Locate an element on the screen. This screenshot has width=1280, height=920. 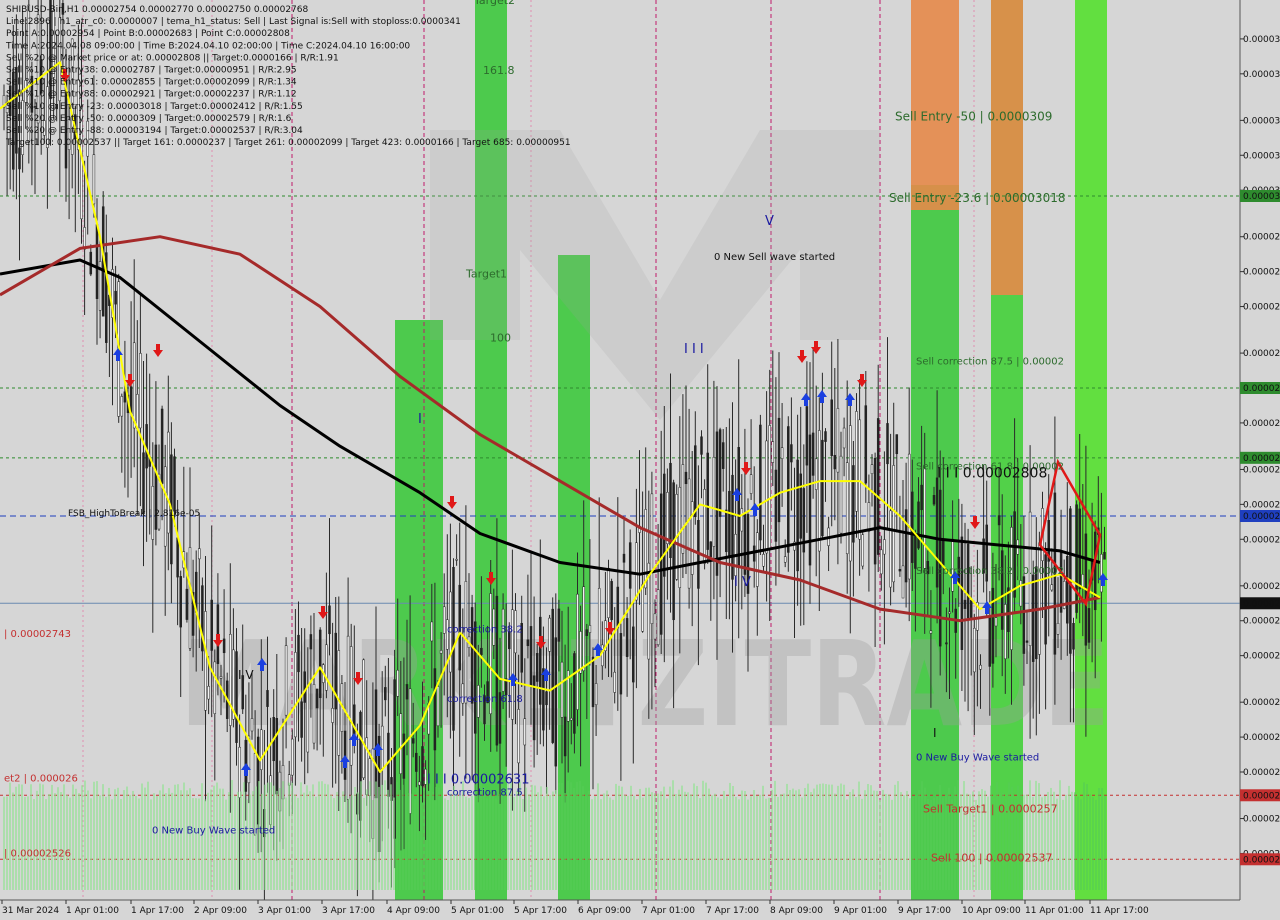
x-tick-label-15: 10 Apr 09:00 is located at coordinates (991, 911).